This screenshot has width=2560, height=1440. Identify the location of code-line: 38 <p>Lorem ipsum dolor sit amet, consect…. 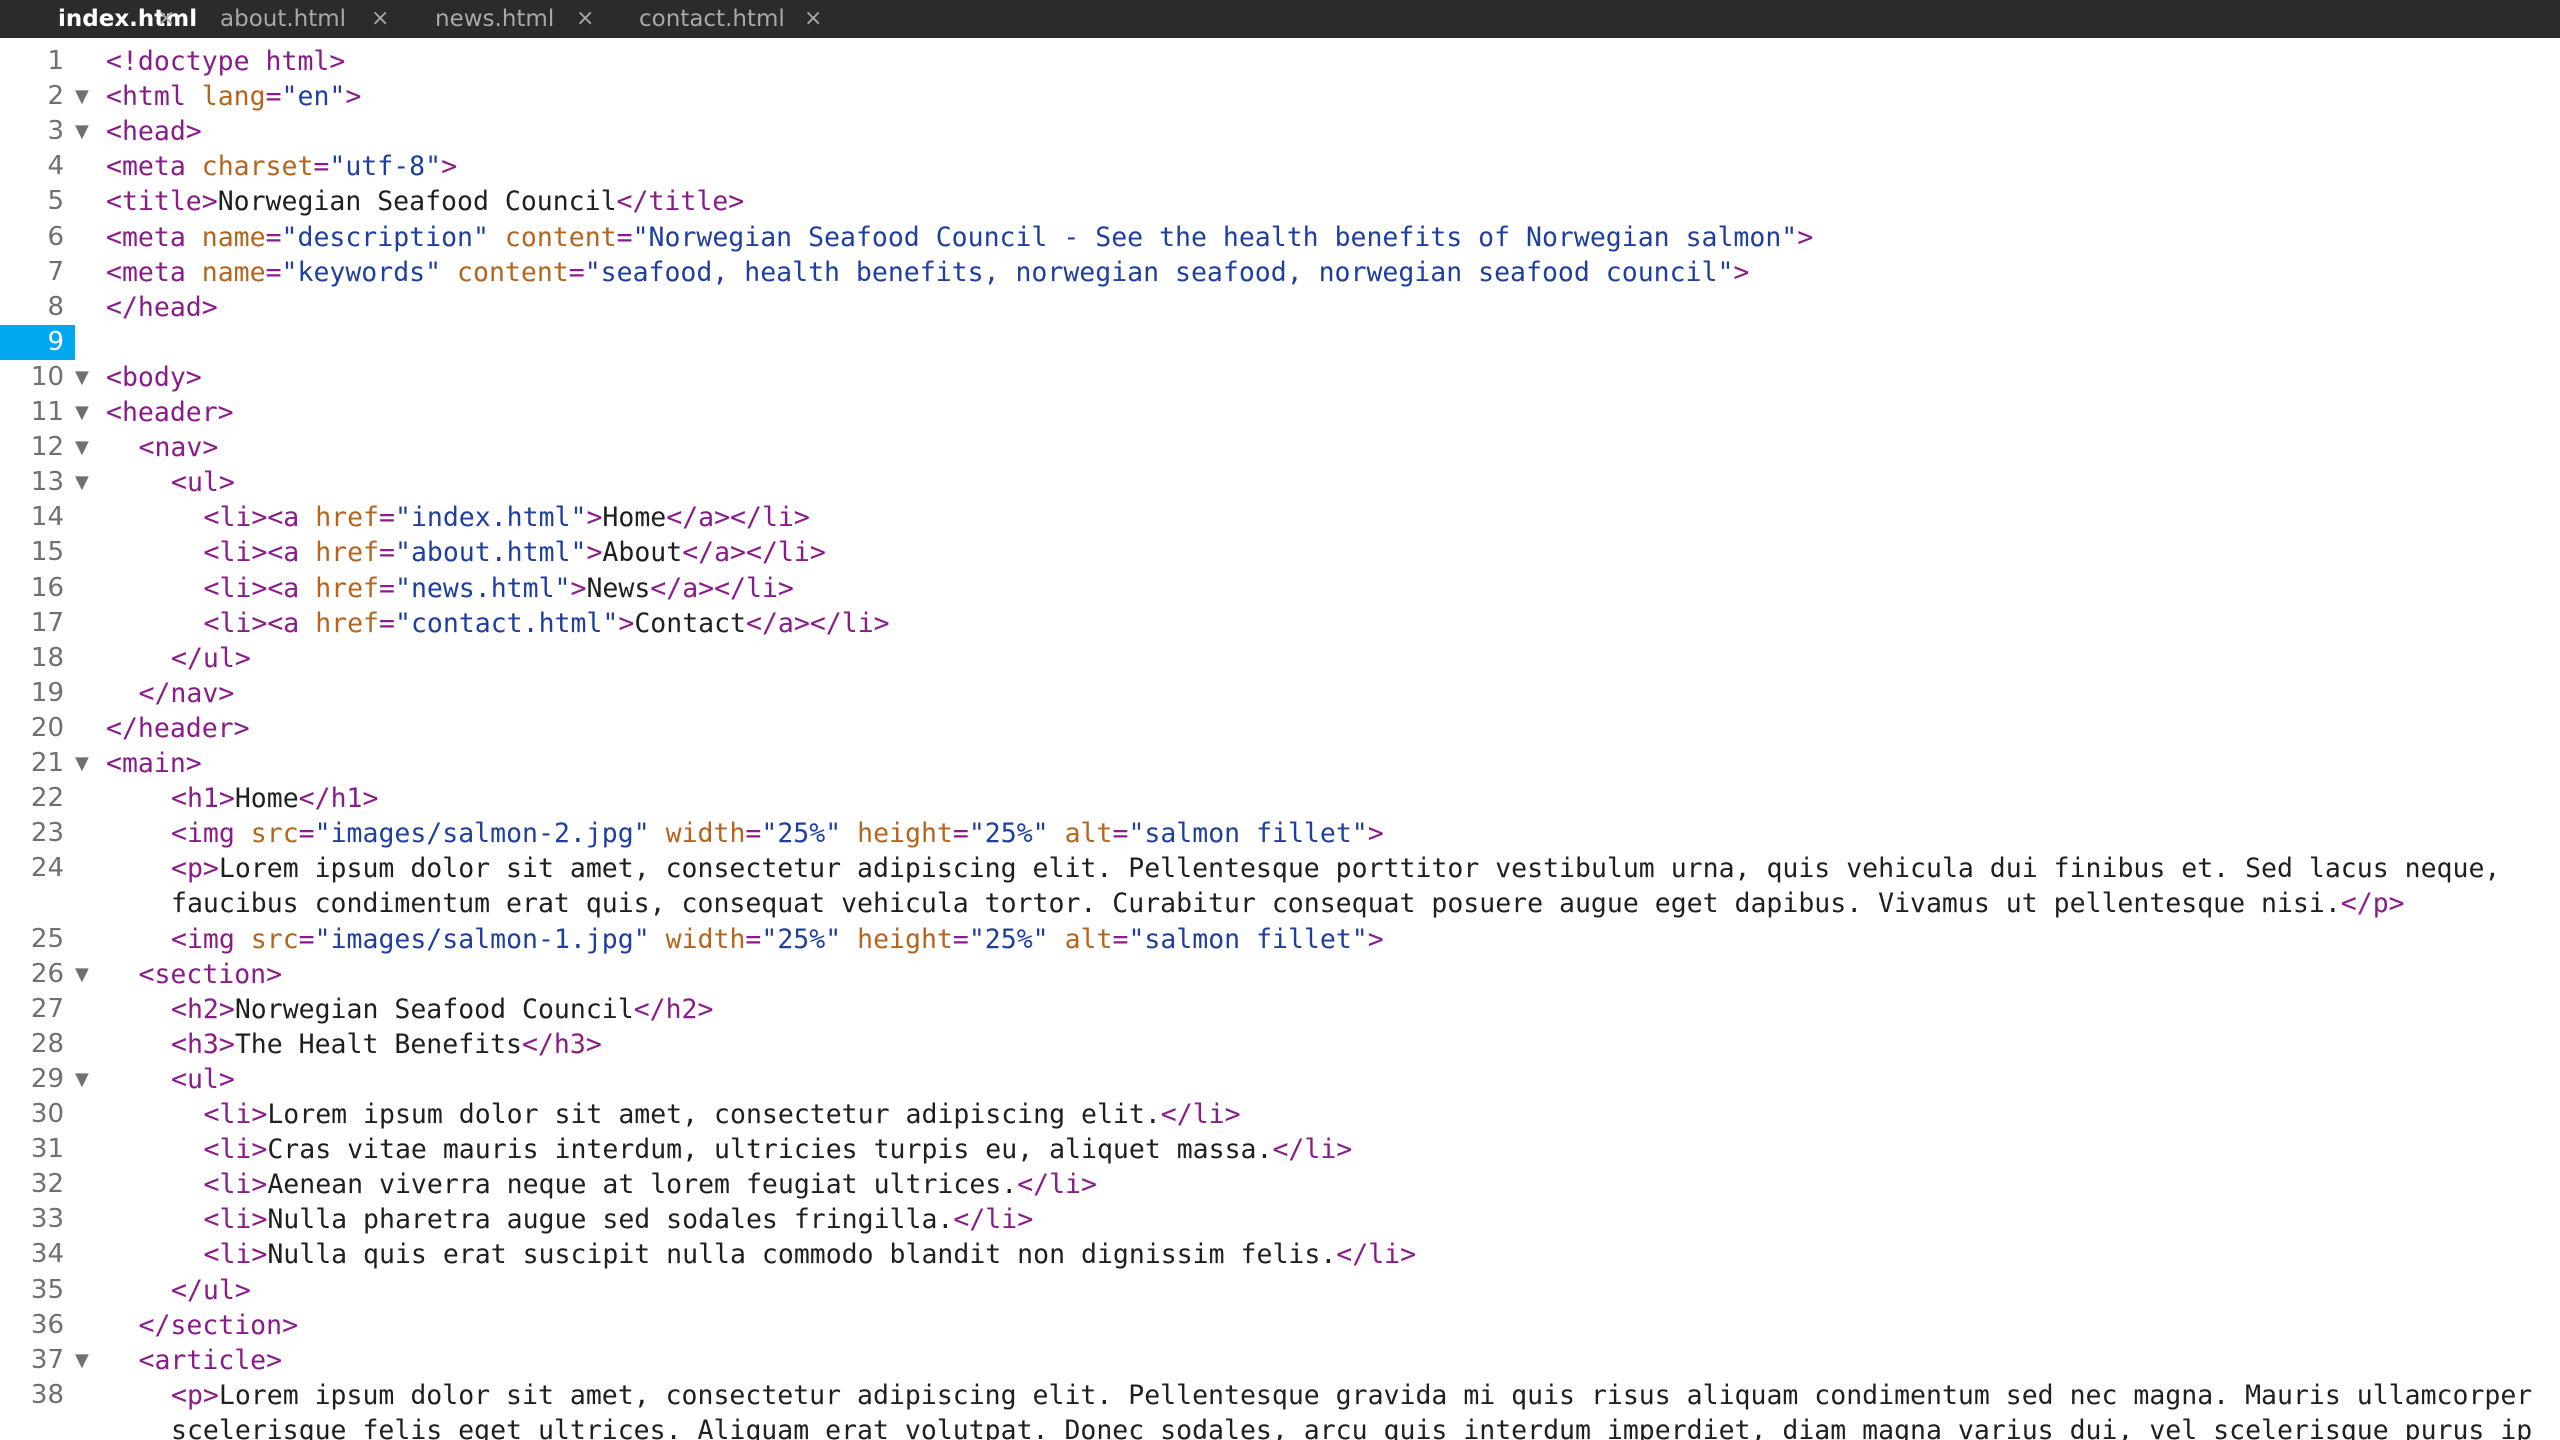
(1280, 1395).